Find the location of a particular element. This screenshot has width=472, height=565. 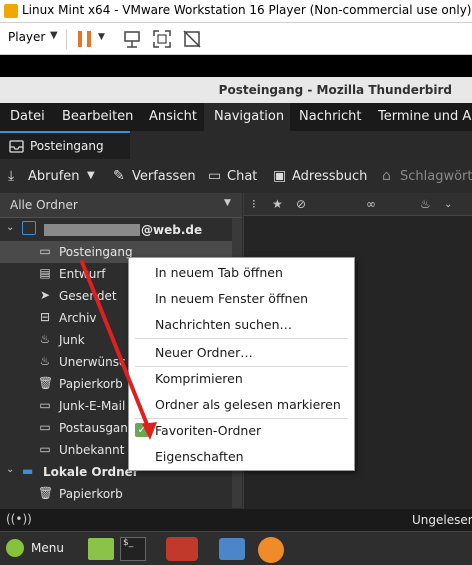

menu-navigation: Navigation is located at coordinates (249, 116).